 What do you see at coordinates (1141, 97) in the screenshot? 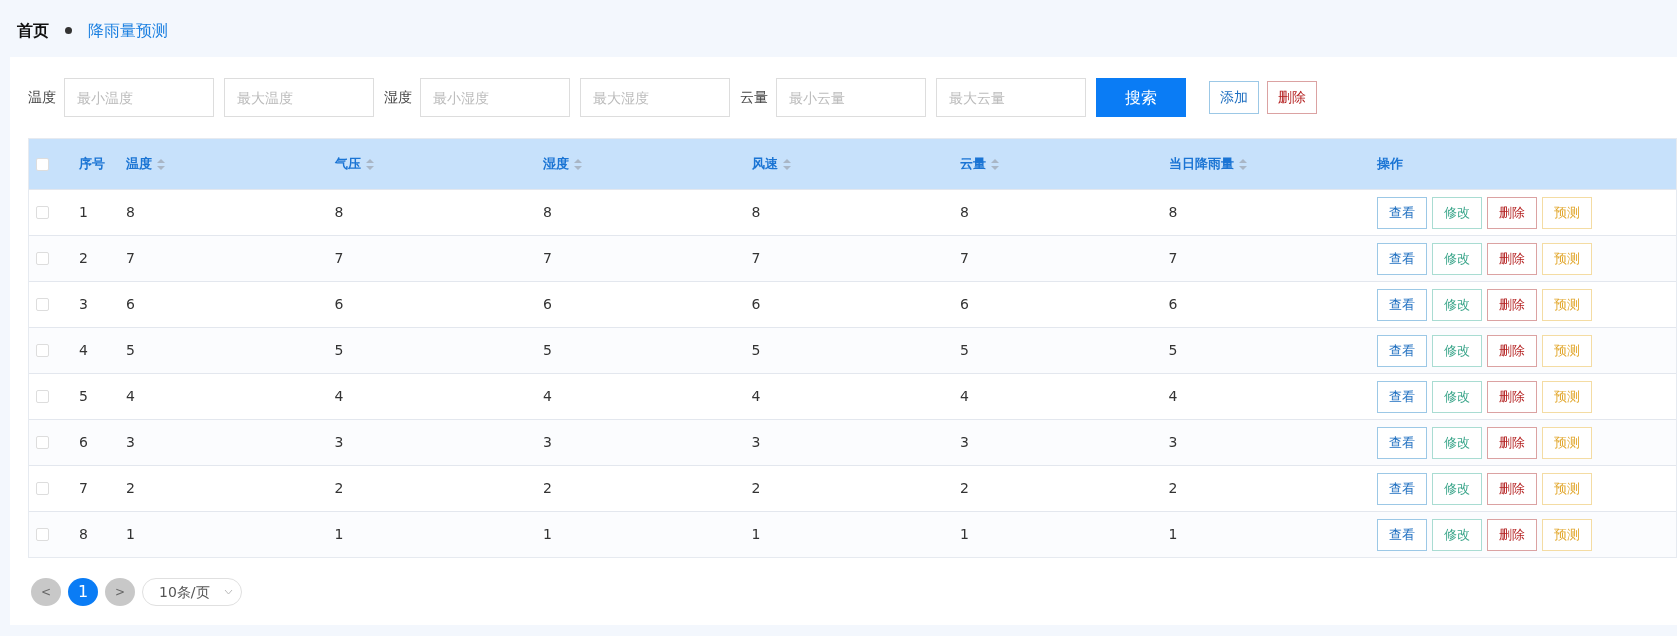
I see `search-button: 搜索` at bounding box center [1141, 97].